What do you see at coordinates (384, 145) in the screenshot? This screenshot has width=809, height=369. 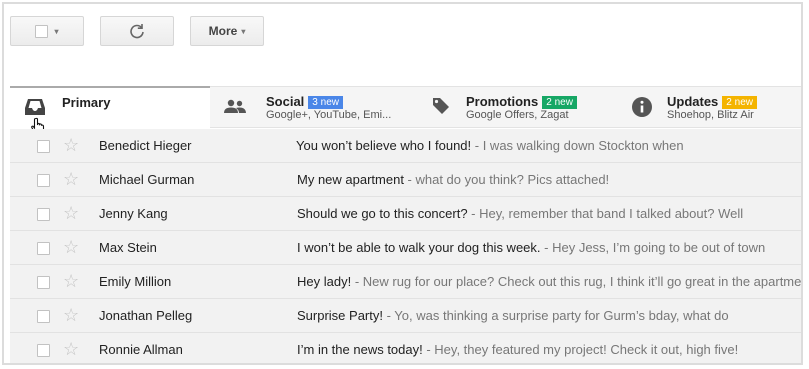 I see `email-subject: You won’t believe who I found!` at bounding box center [384, 145].